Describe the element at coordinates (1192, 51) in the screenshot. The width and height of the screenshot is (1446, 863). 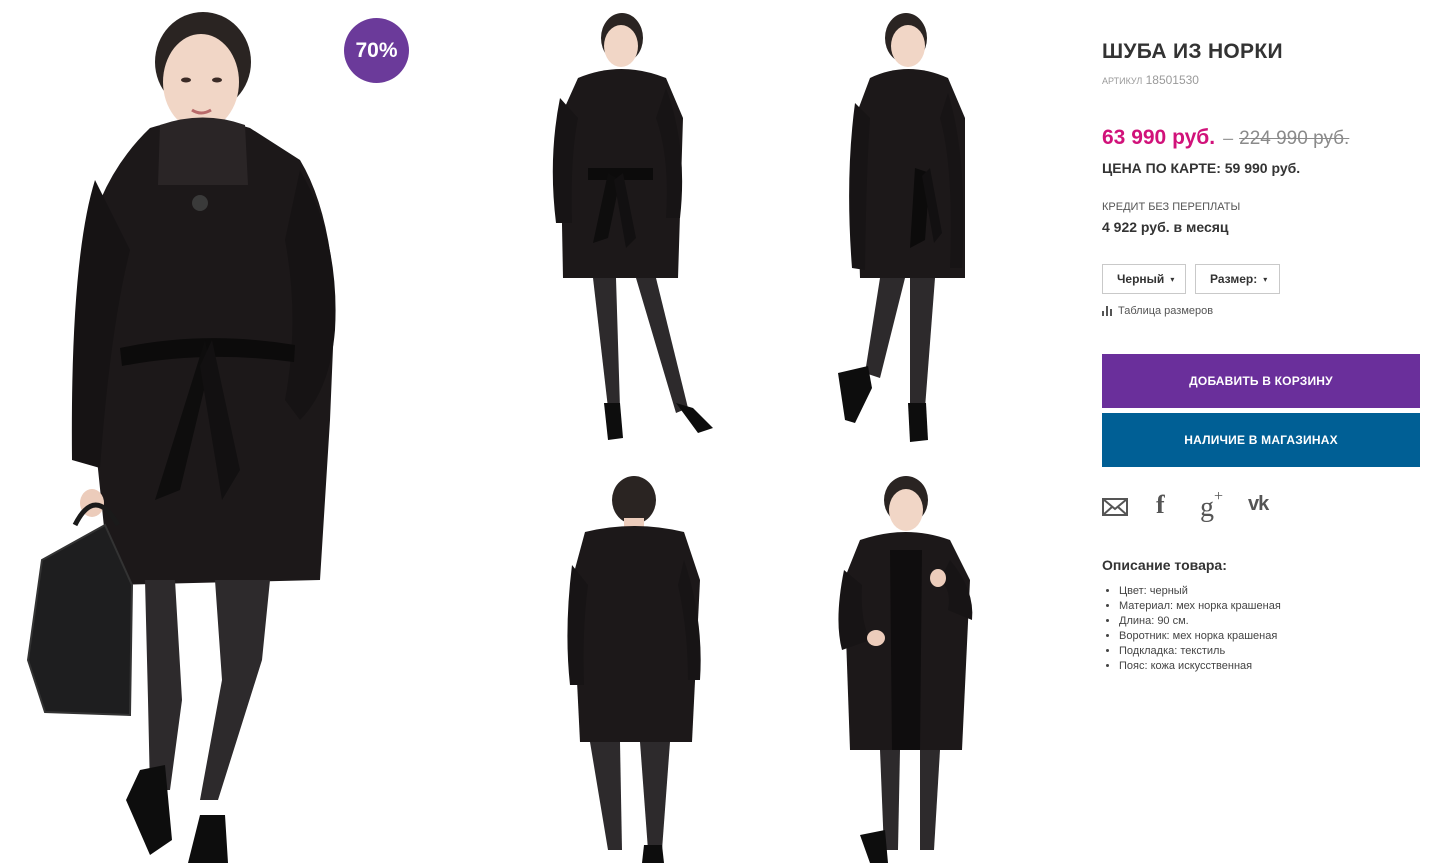
I see `product-title: ШУБА ИЗ НОРКИ` at that location.